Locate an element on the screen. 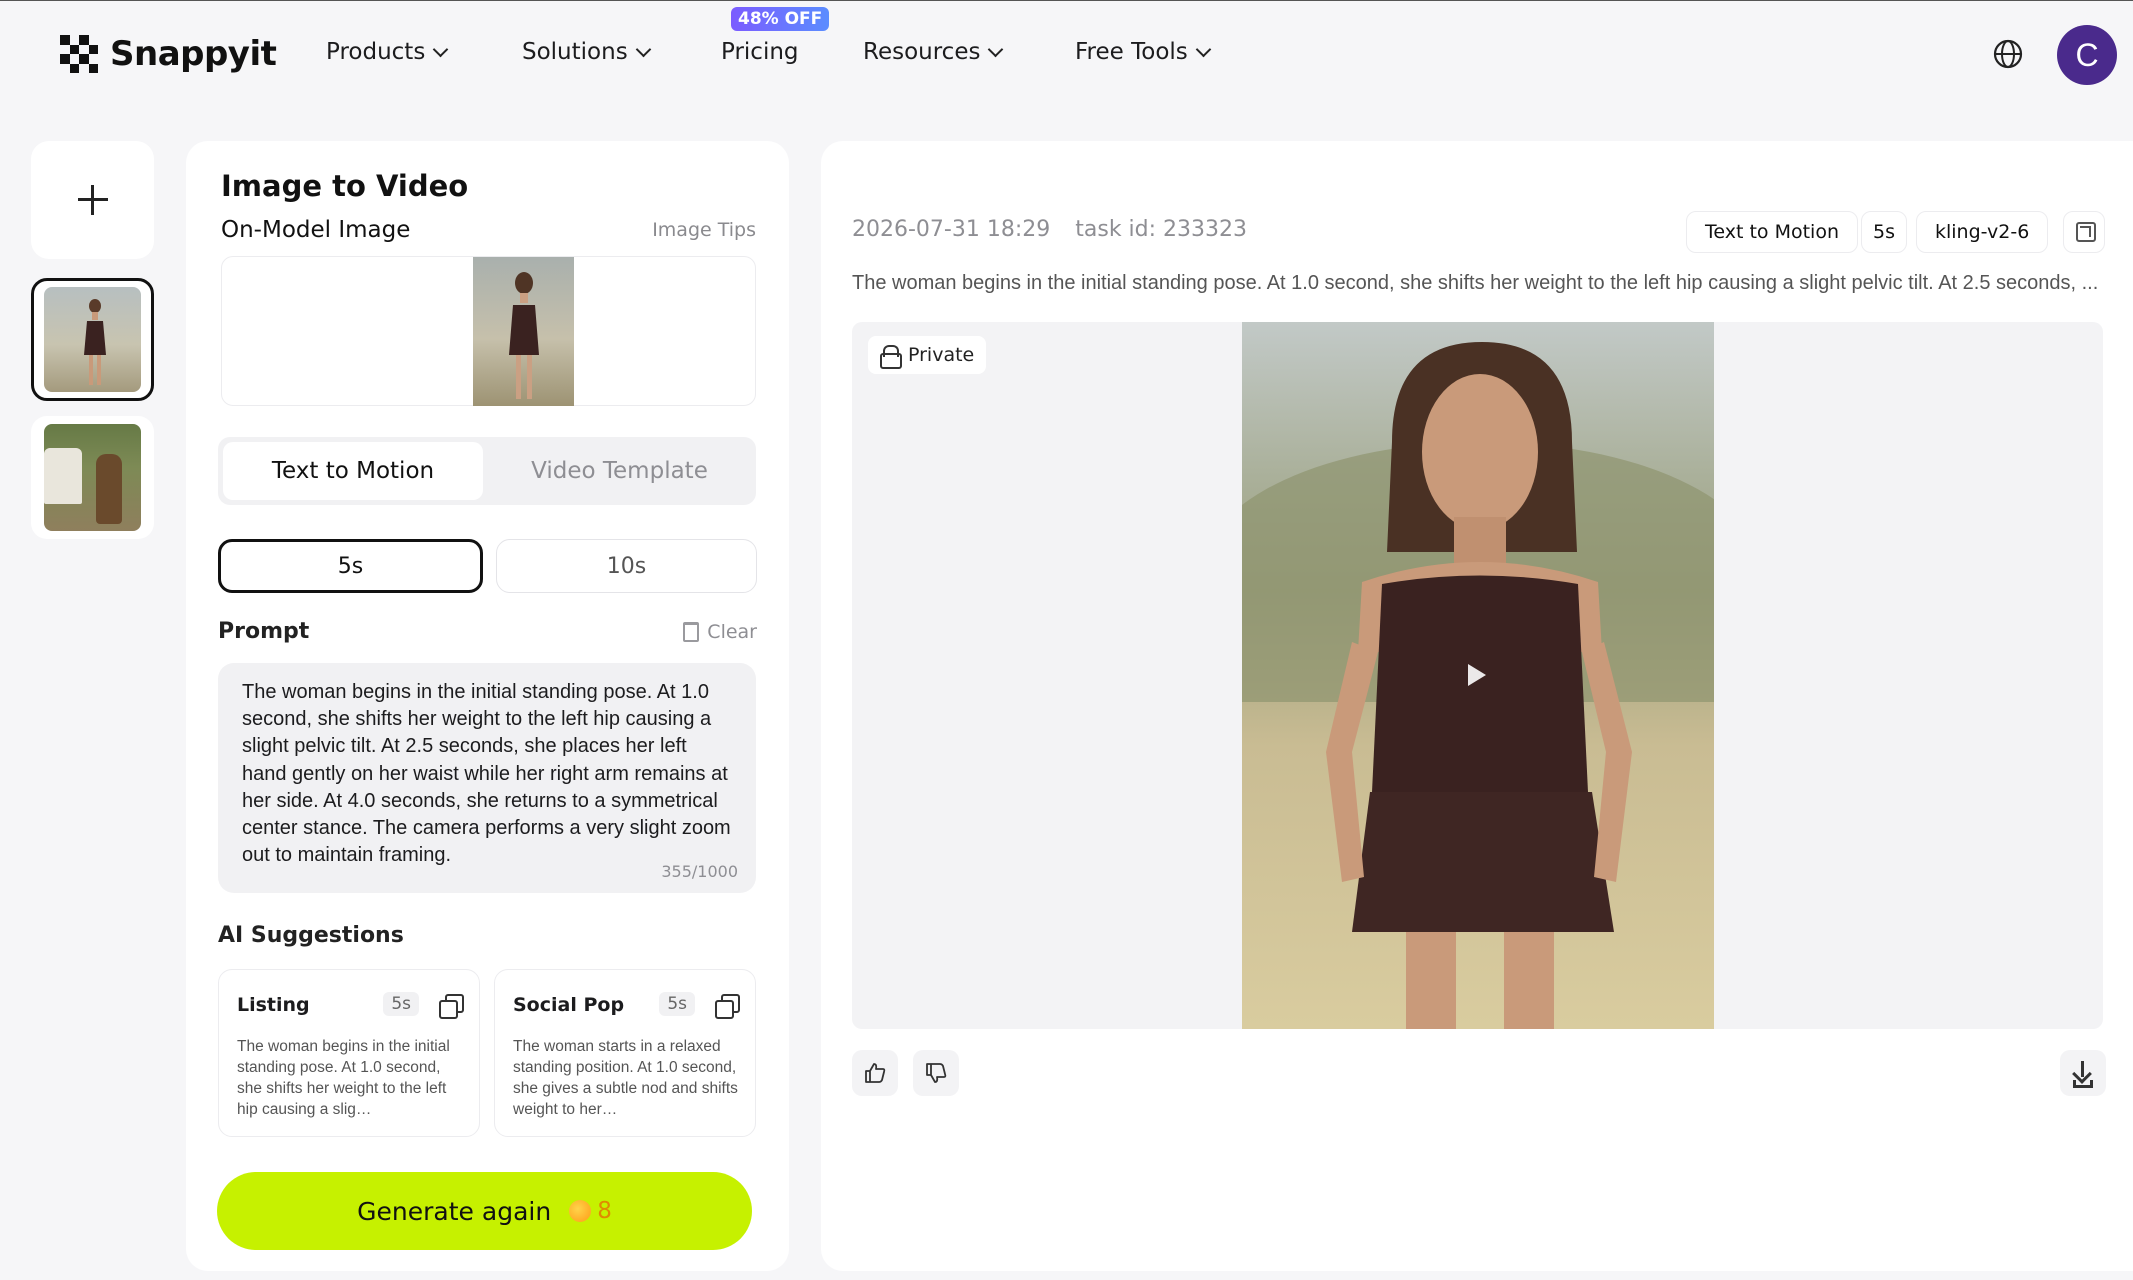 This screenshot has height=1280, width=2133. prompt-label: Prompt is located at coordinates (264, 631).